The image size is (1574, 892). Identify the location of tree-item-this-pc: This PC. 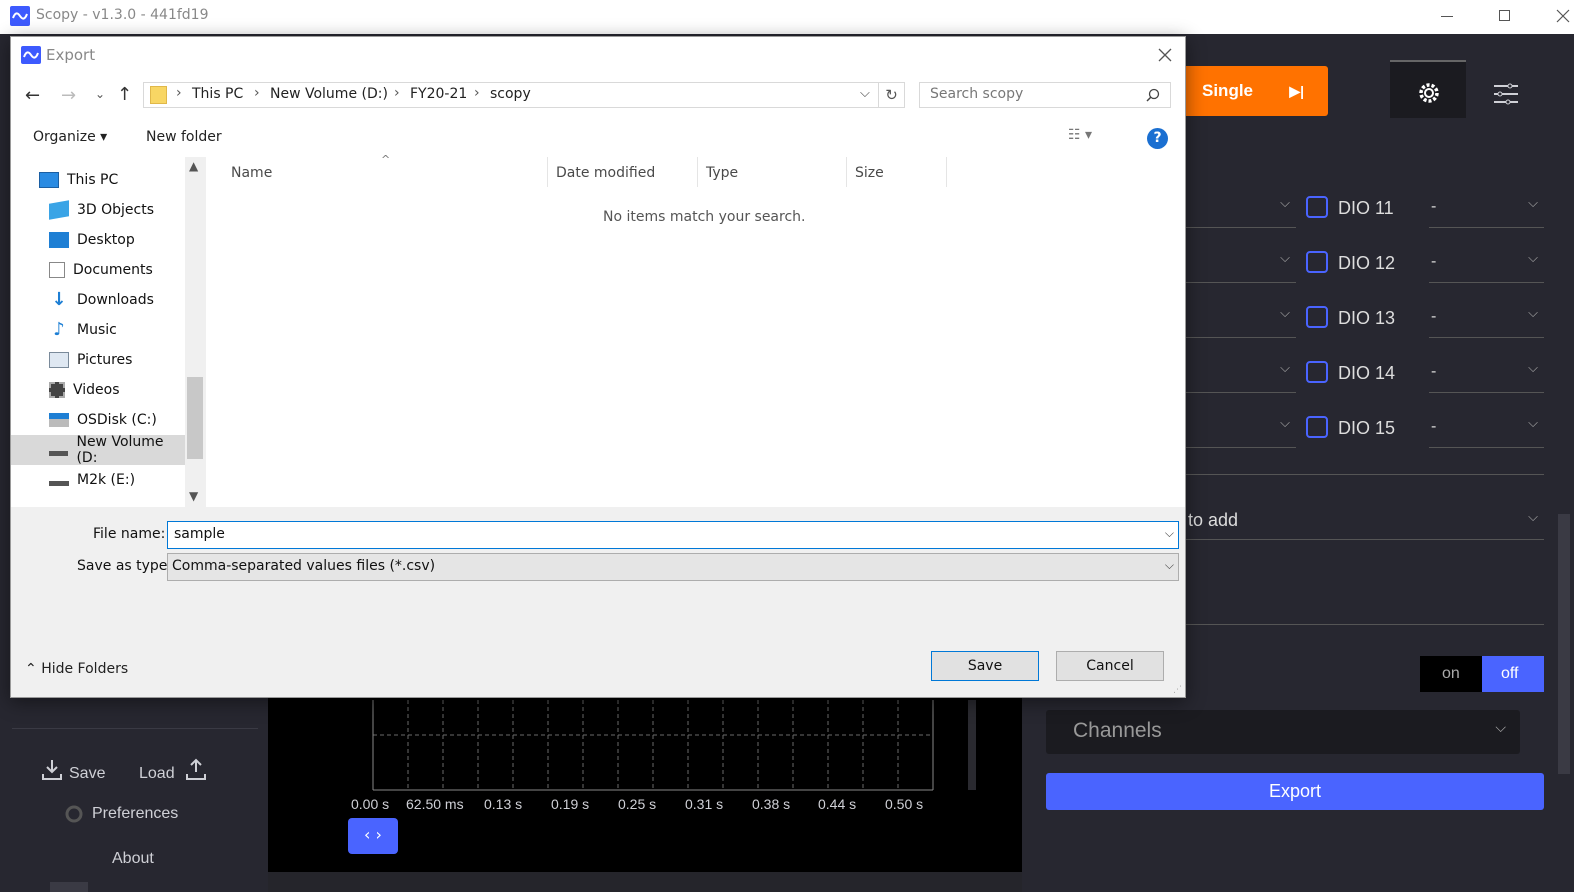
(103, 180).